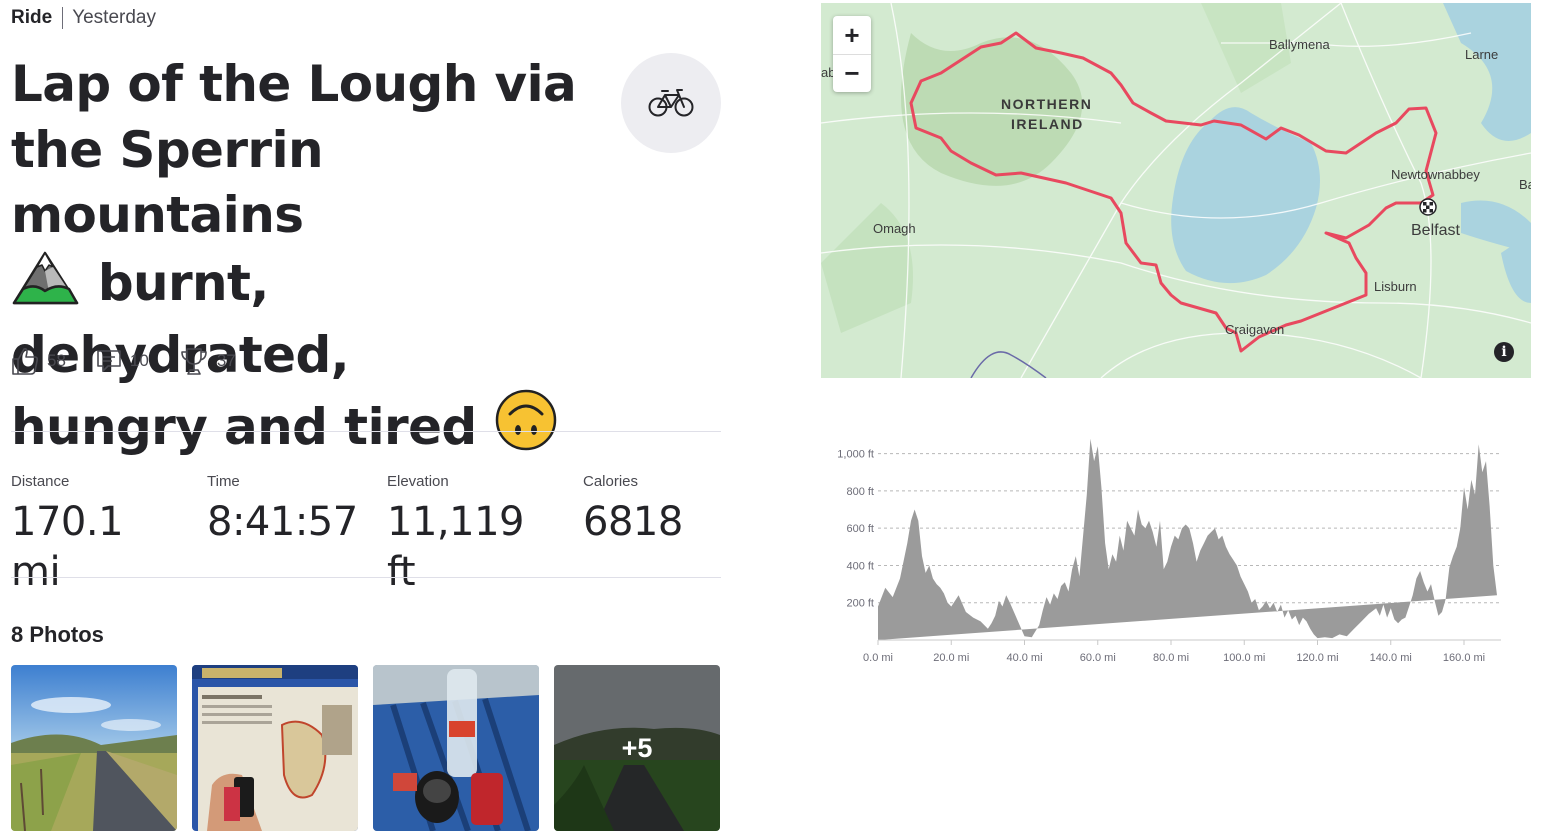 Image resolution: width=1544 pixels, height=839 pixels. I want to click on stat-time: Time 8:41:57, so click(282, 509).